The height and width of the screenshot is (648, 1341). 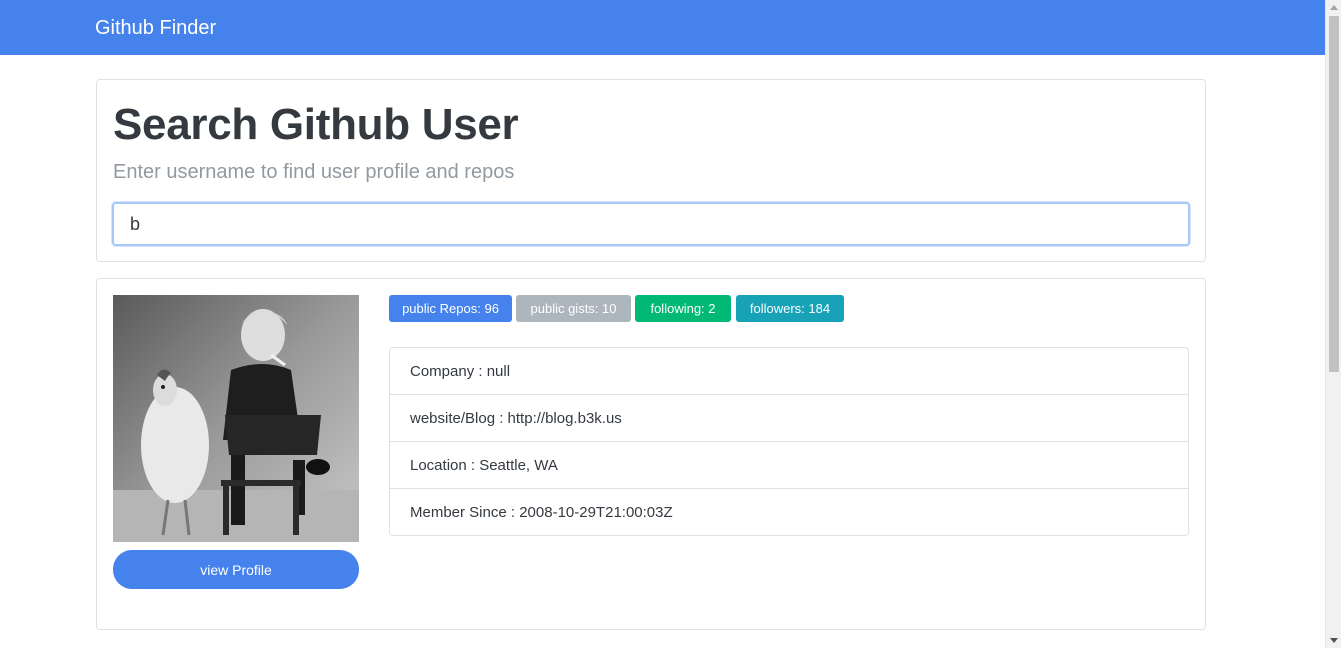 What do you see at coordinates (541, 512) in the screenshot?
I see `member-since-item: Member Since : 2008-10-29T21:00:03Z` at bounding box center [541, 512].